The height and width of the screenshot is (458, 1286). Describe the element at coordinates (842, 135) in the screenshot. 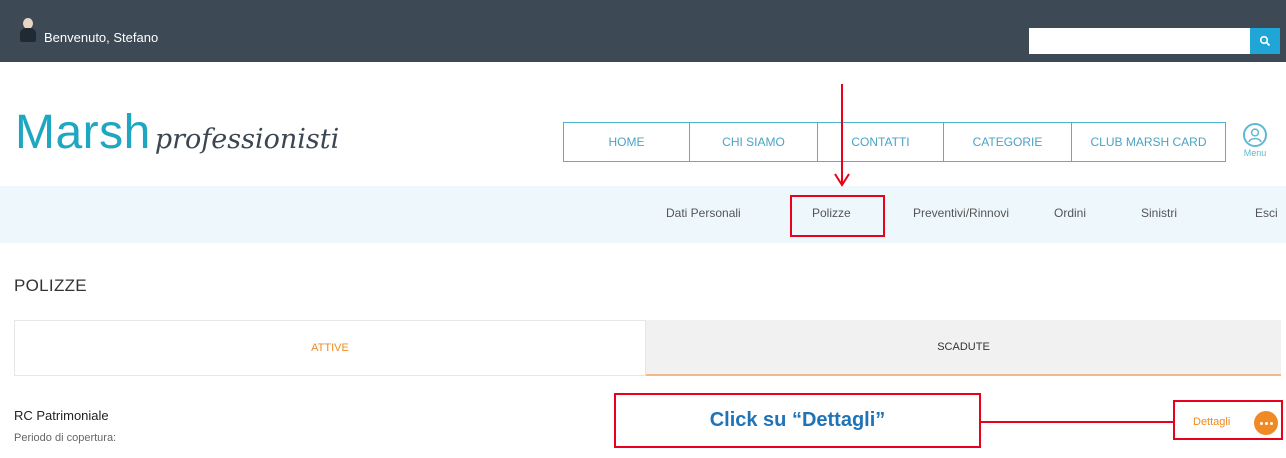

I see `annotation-arrow` at that location.